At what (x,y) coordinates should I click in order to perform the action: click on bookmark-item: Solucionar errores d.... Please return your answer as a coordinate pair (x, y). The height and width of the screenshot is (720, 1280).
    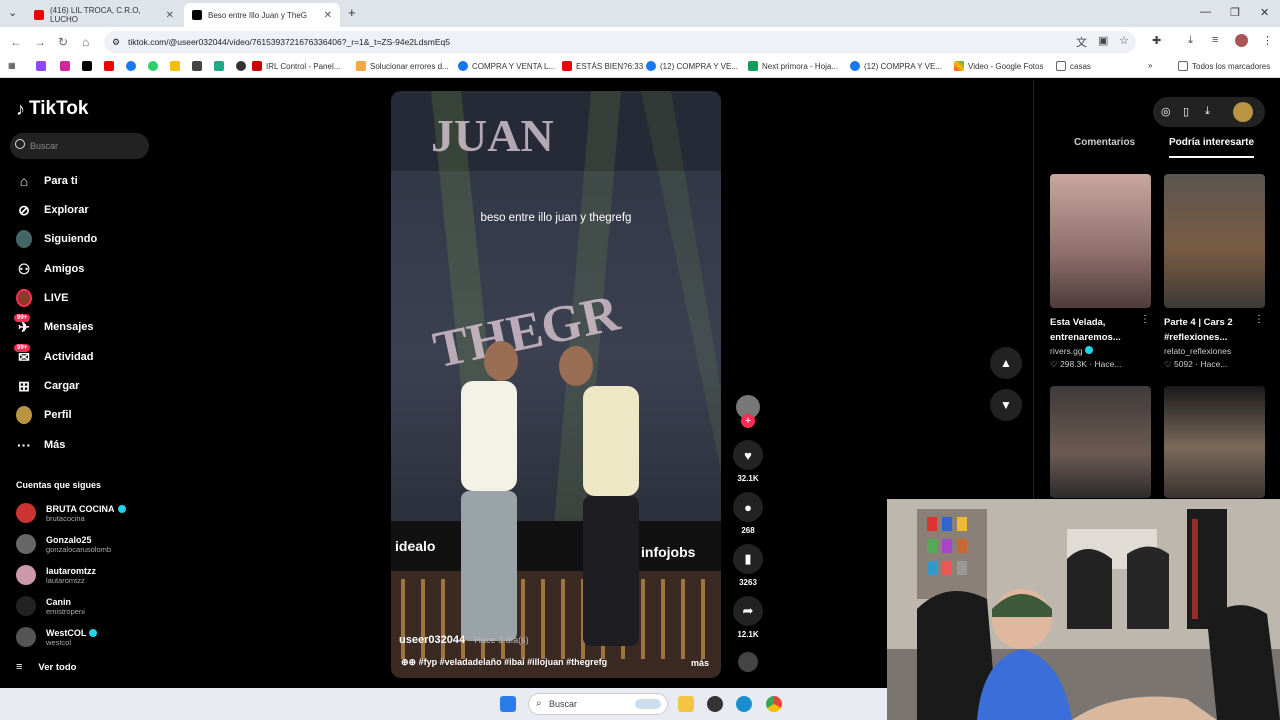
    Looking at the image, I should click on (402, 66).